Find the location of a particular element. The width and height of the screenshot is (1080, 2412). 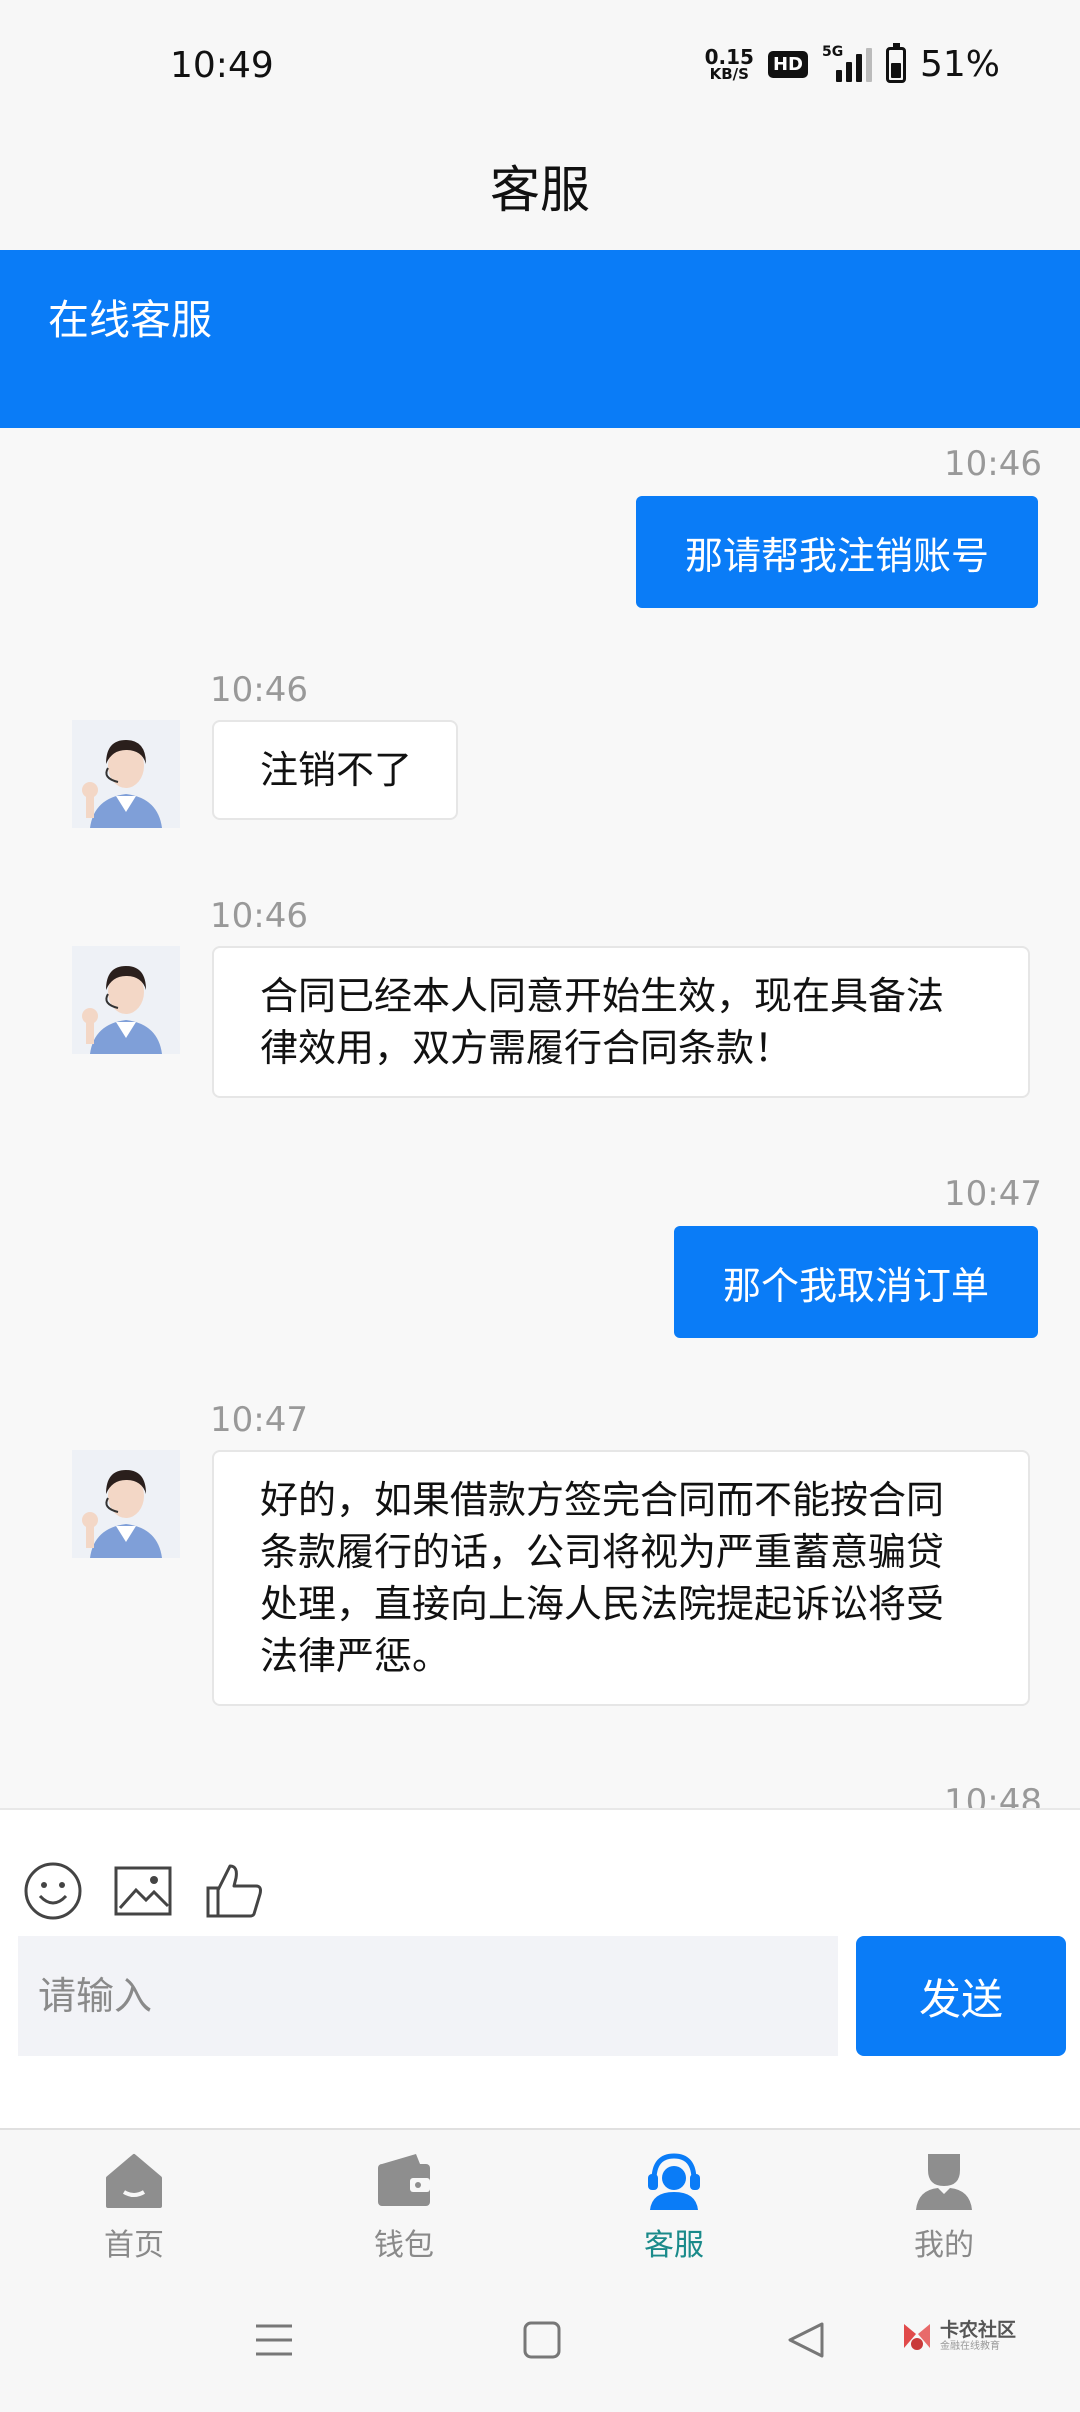

outgoing-message: 那请帮我注销账号 is located at coordinates (837, 552).